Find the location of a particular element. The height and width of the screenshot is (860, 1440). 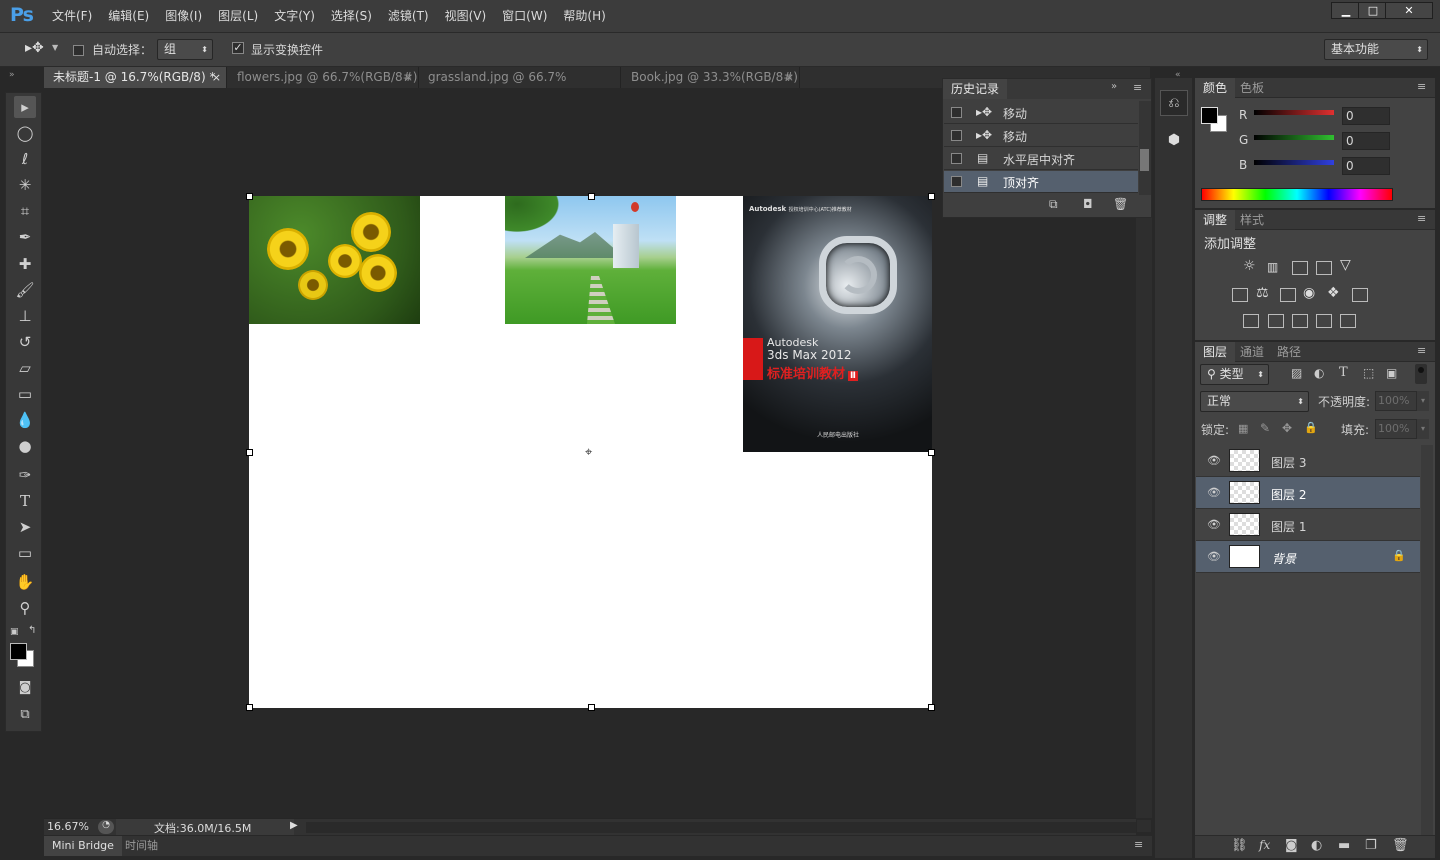

link-layers-icon: ⛓ is located at coordinates (1239, 845).